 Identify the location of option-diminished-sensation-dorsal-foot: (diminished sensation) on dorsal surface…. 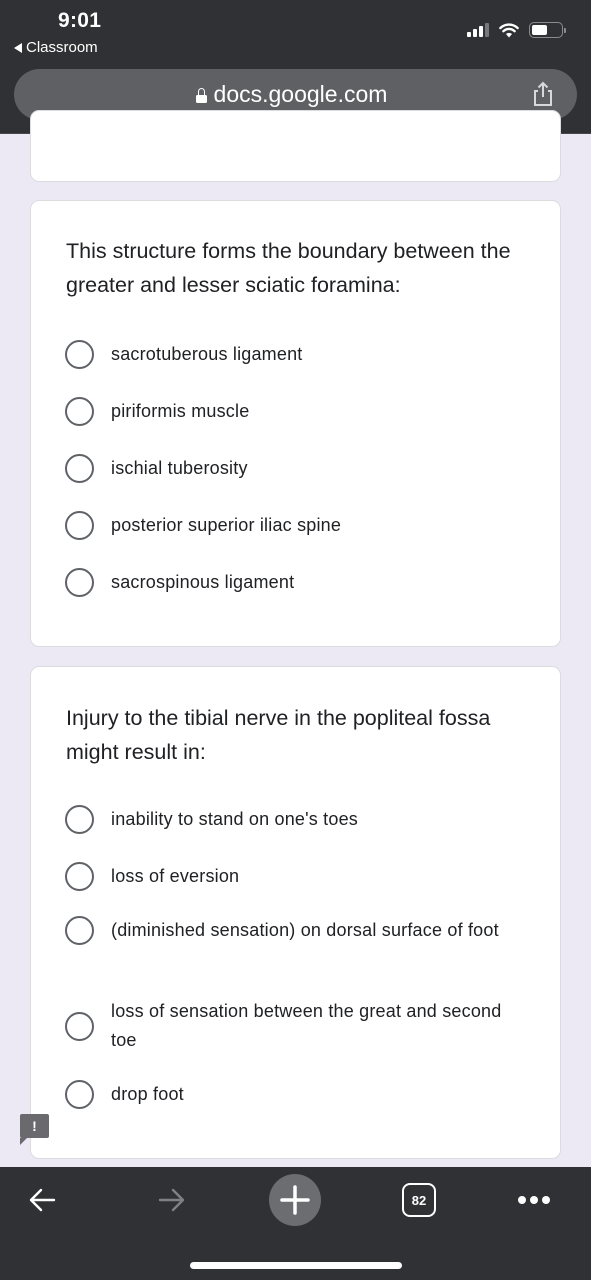
(292, 930).